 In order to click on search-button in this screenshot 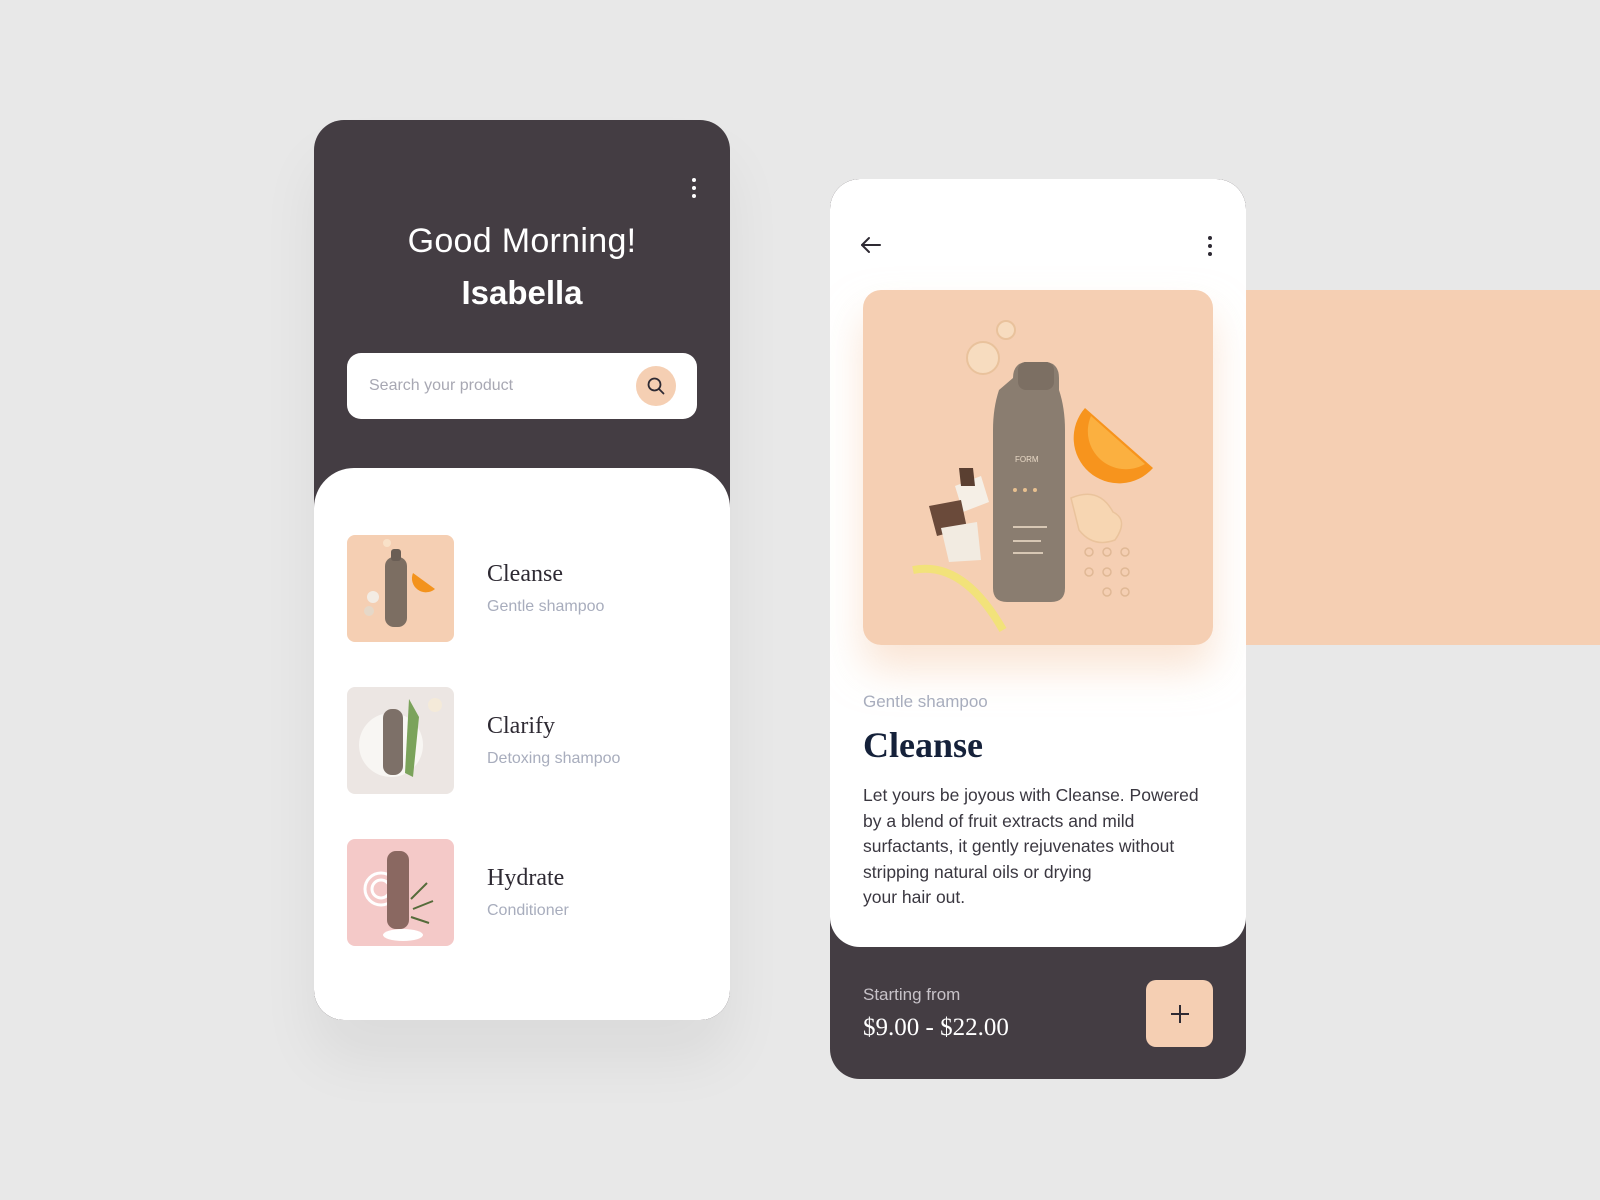, I will do `click(656, 386)`.